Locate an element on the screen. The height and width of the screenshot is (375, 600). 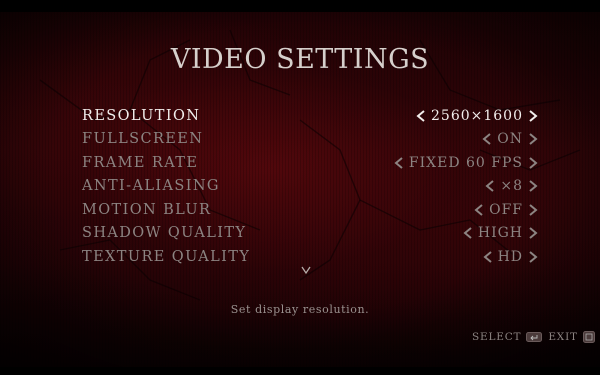
setting-label: FULLSCREEN is located at coordinates (143, 139).